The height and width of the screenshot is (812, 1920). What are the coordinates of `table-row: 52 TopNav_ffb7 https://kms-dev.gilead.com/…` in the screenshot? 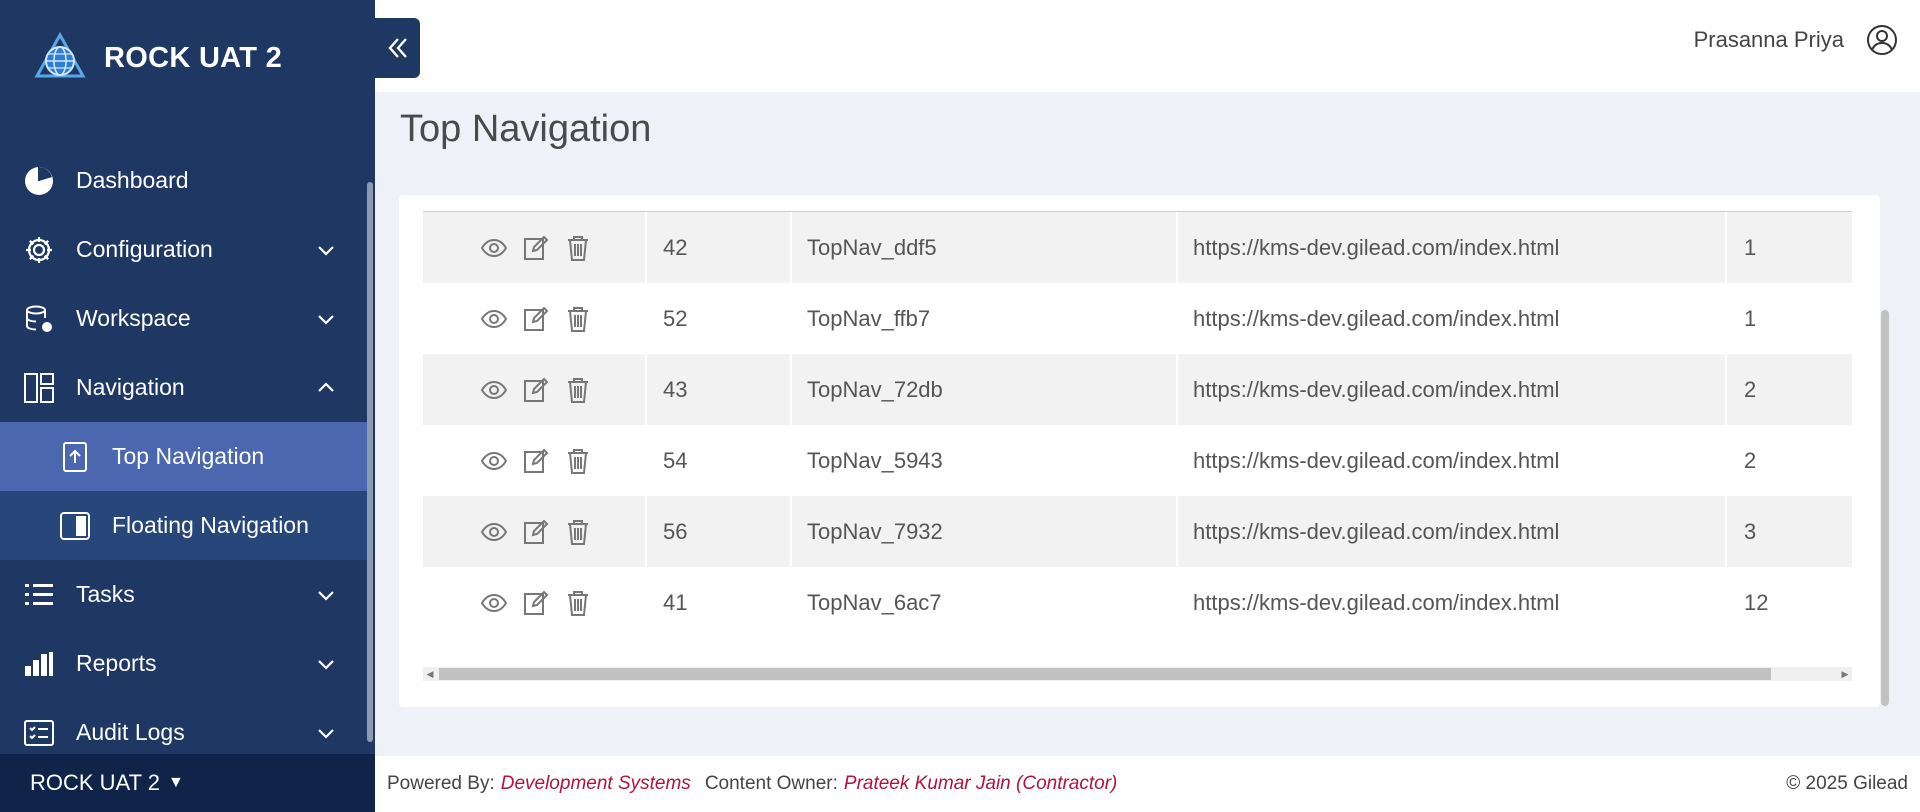 It's located at (1137, 318).